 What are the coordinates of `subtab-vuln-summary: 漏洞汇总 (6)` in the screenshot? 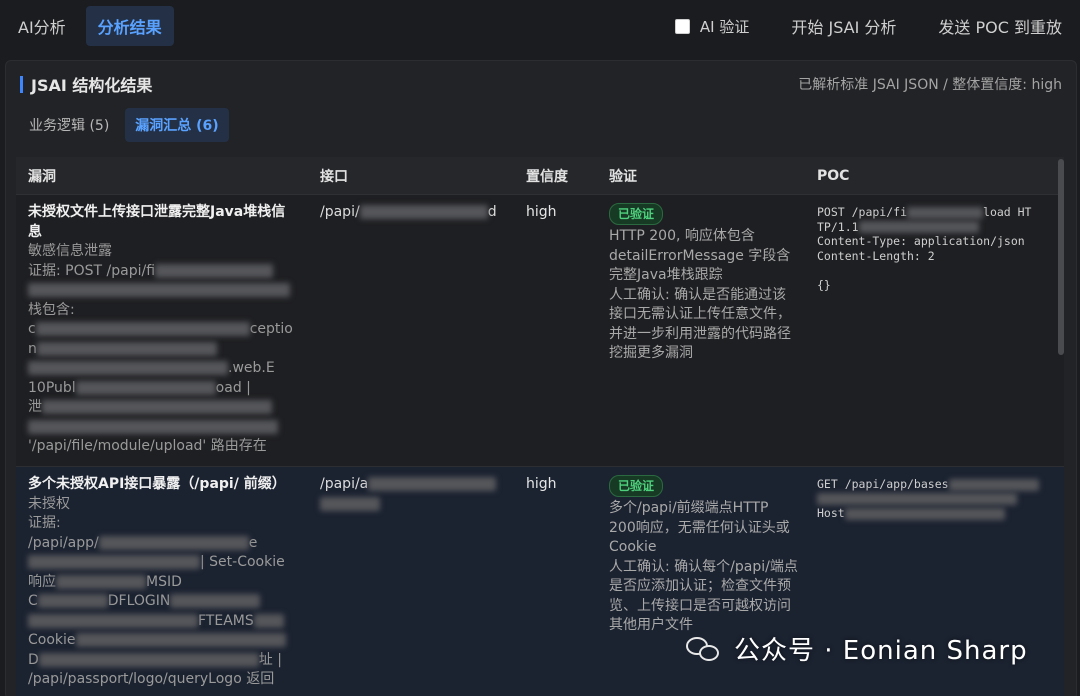 It's located at (177, 125).